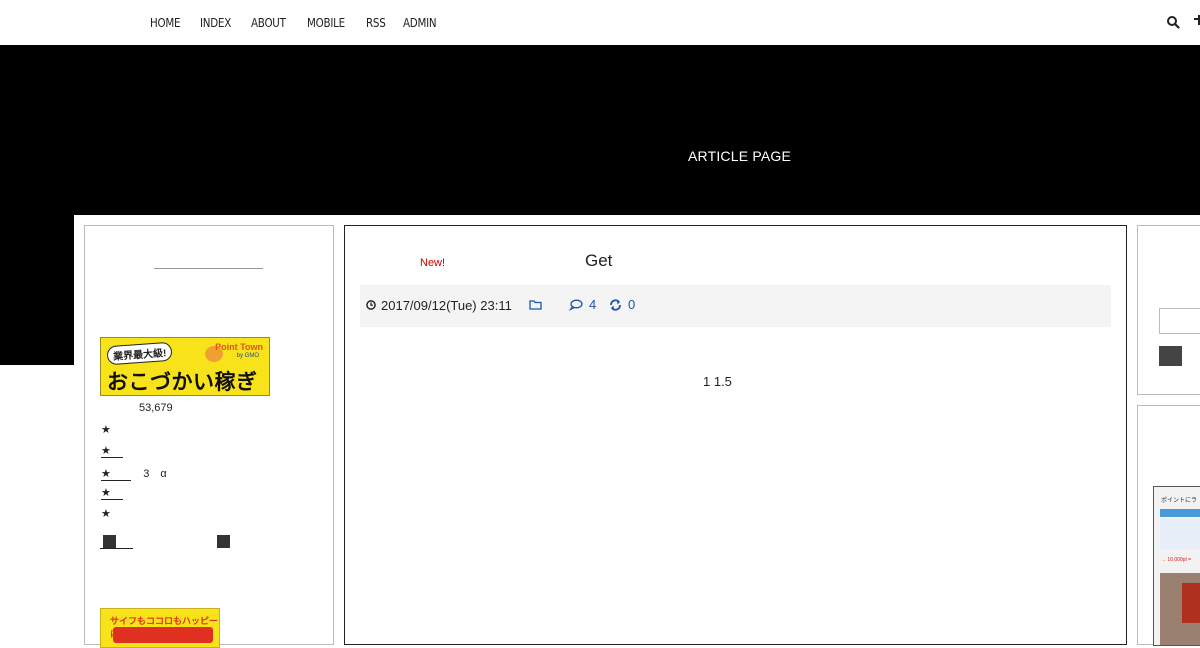  Describe the element at coordinates (268, 23) in the screenshot. I see `nav-about: ABOUT` at that location.